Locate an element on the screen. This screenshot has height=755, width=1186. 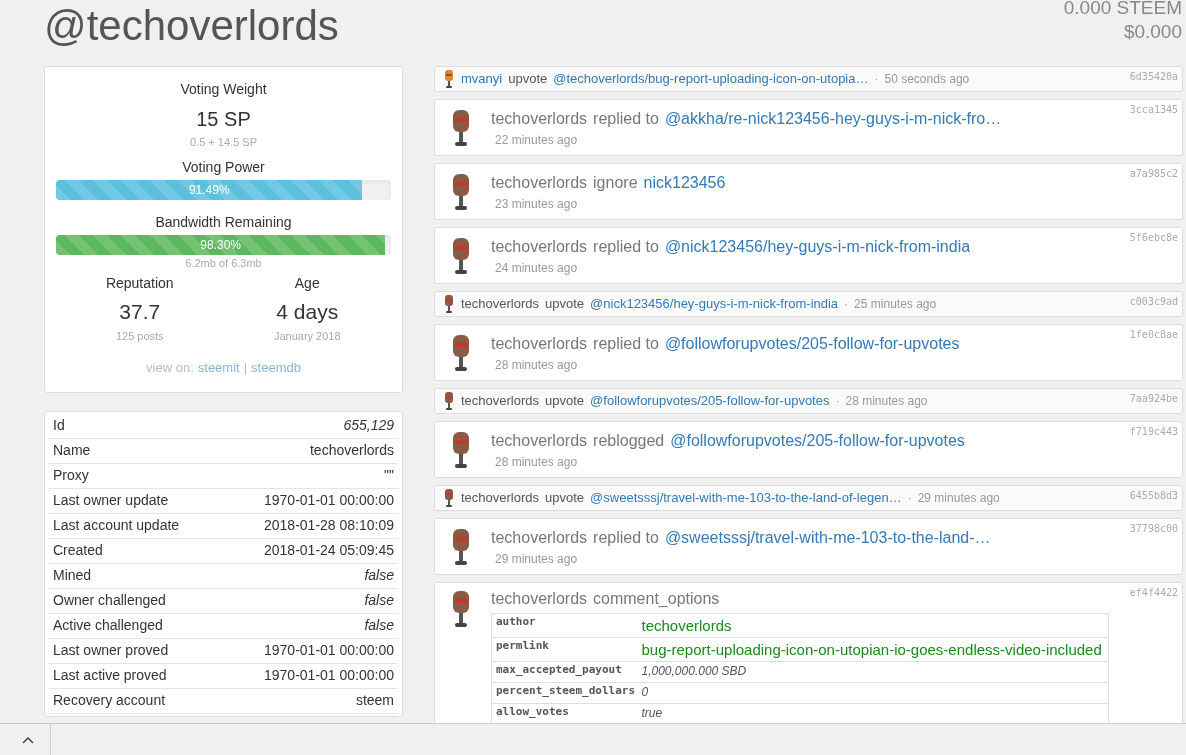
time-text: 22 minutes ago is located at coordinates (536, 140).